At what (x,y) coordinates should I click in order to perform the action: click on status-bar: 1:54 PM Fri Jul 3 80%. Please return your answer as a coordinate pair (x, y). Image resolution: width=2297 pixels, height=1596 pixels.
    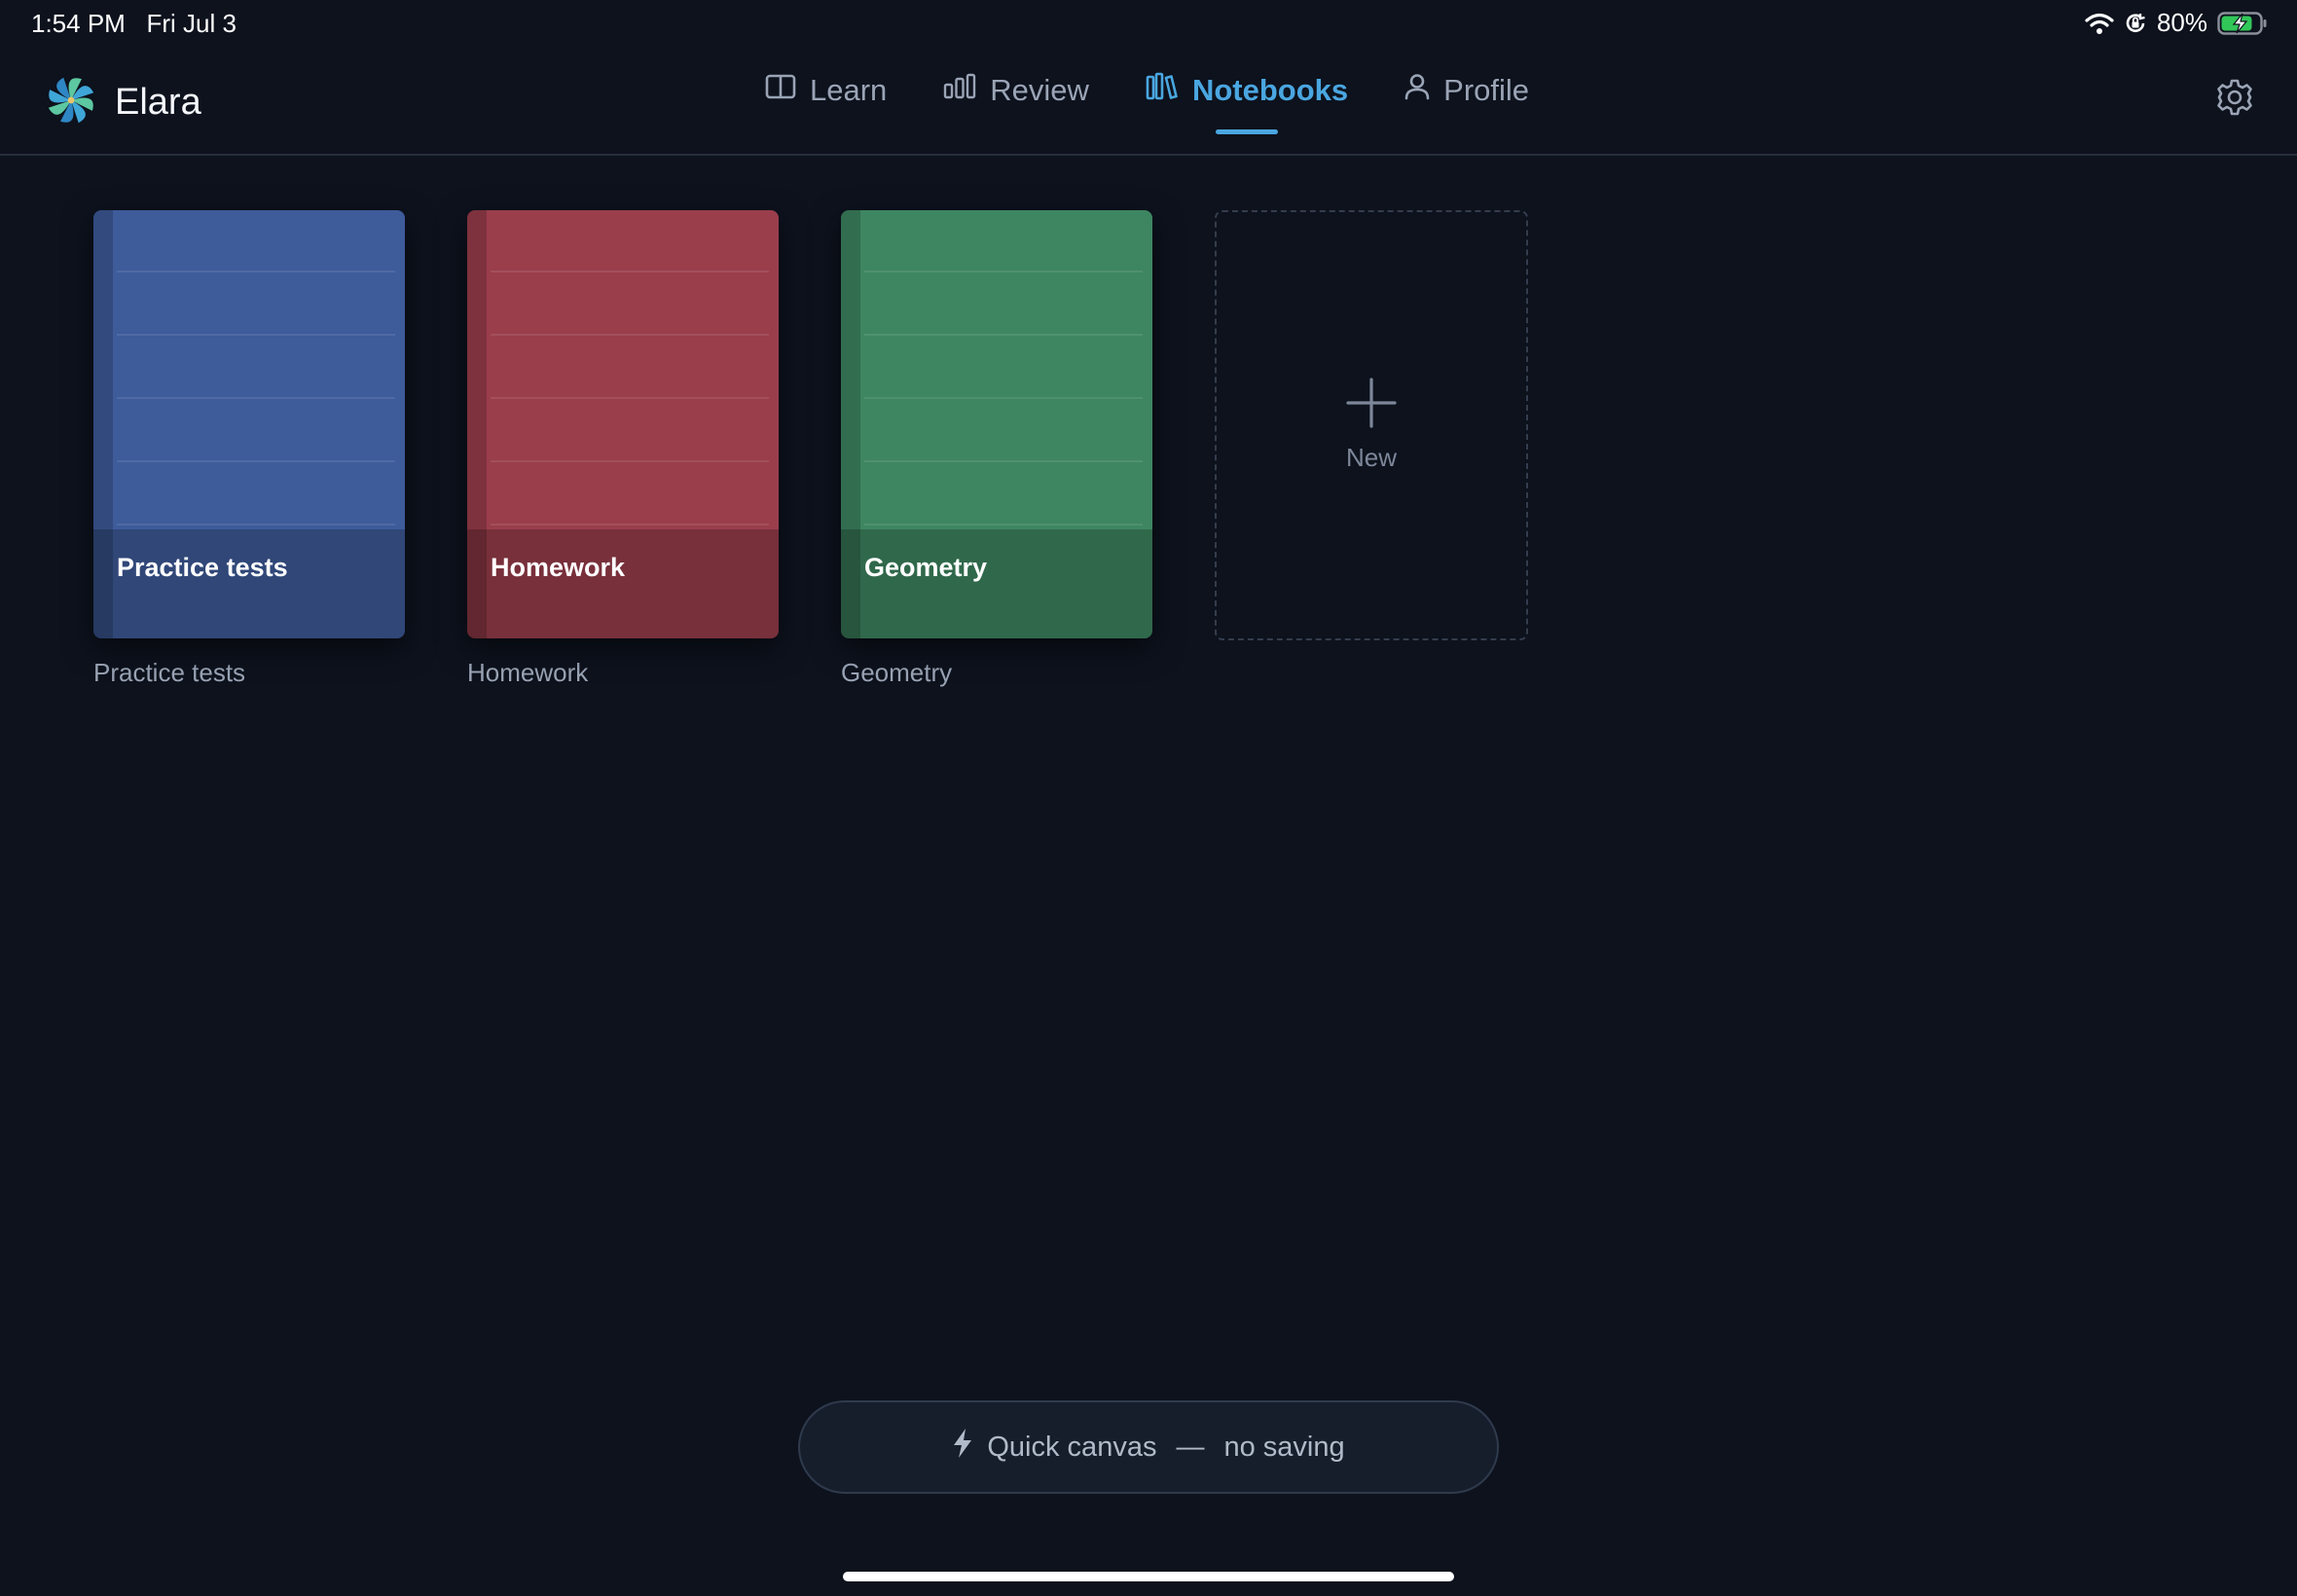
    Looking at the image, I should click on (1148, 23).